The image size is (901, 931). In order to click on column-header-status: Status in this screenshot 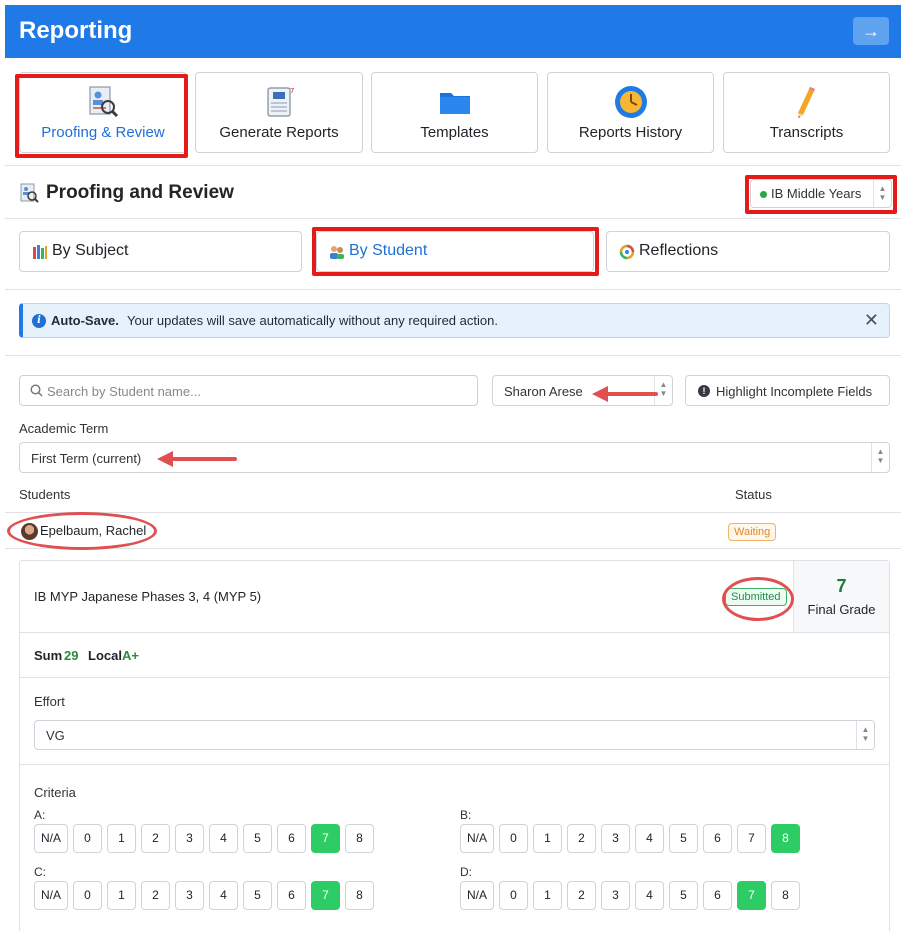, I will do `click(753, 494)`.